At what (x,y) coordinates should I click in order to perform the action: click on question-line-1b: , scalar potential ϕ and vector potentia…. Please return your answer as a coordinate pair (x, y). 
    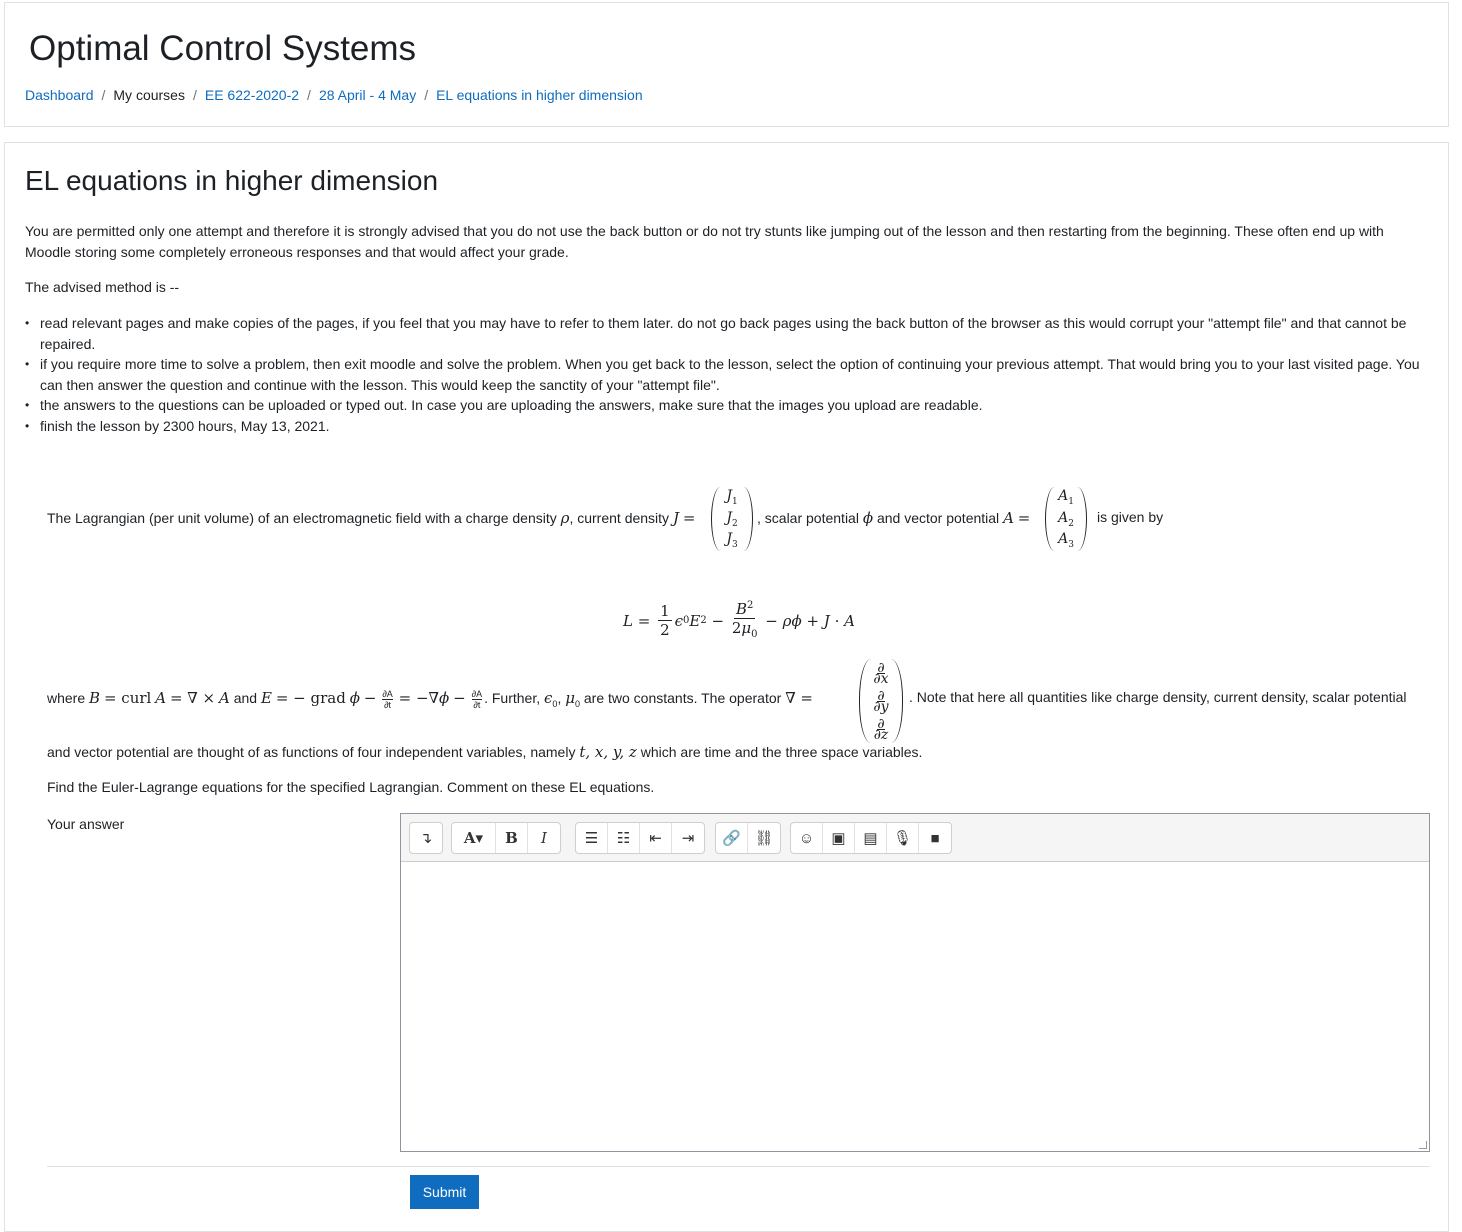
    Looking at the image, I should click on (894, 518).